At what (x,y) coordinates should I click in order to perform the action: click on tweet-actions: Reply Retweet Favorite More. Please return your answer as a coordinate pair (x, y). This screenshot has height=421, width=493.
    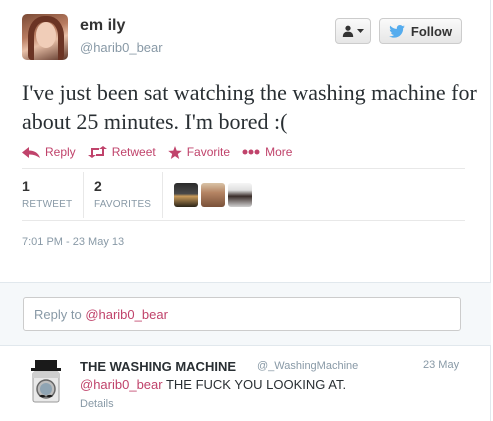
    Looking at the image, I should click on (157, 152).